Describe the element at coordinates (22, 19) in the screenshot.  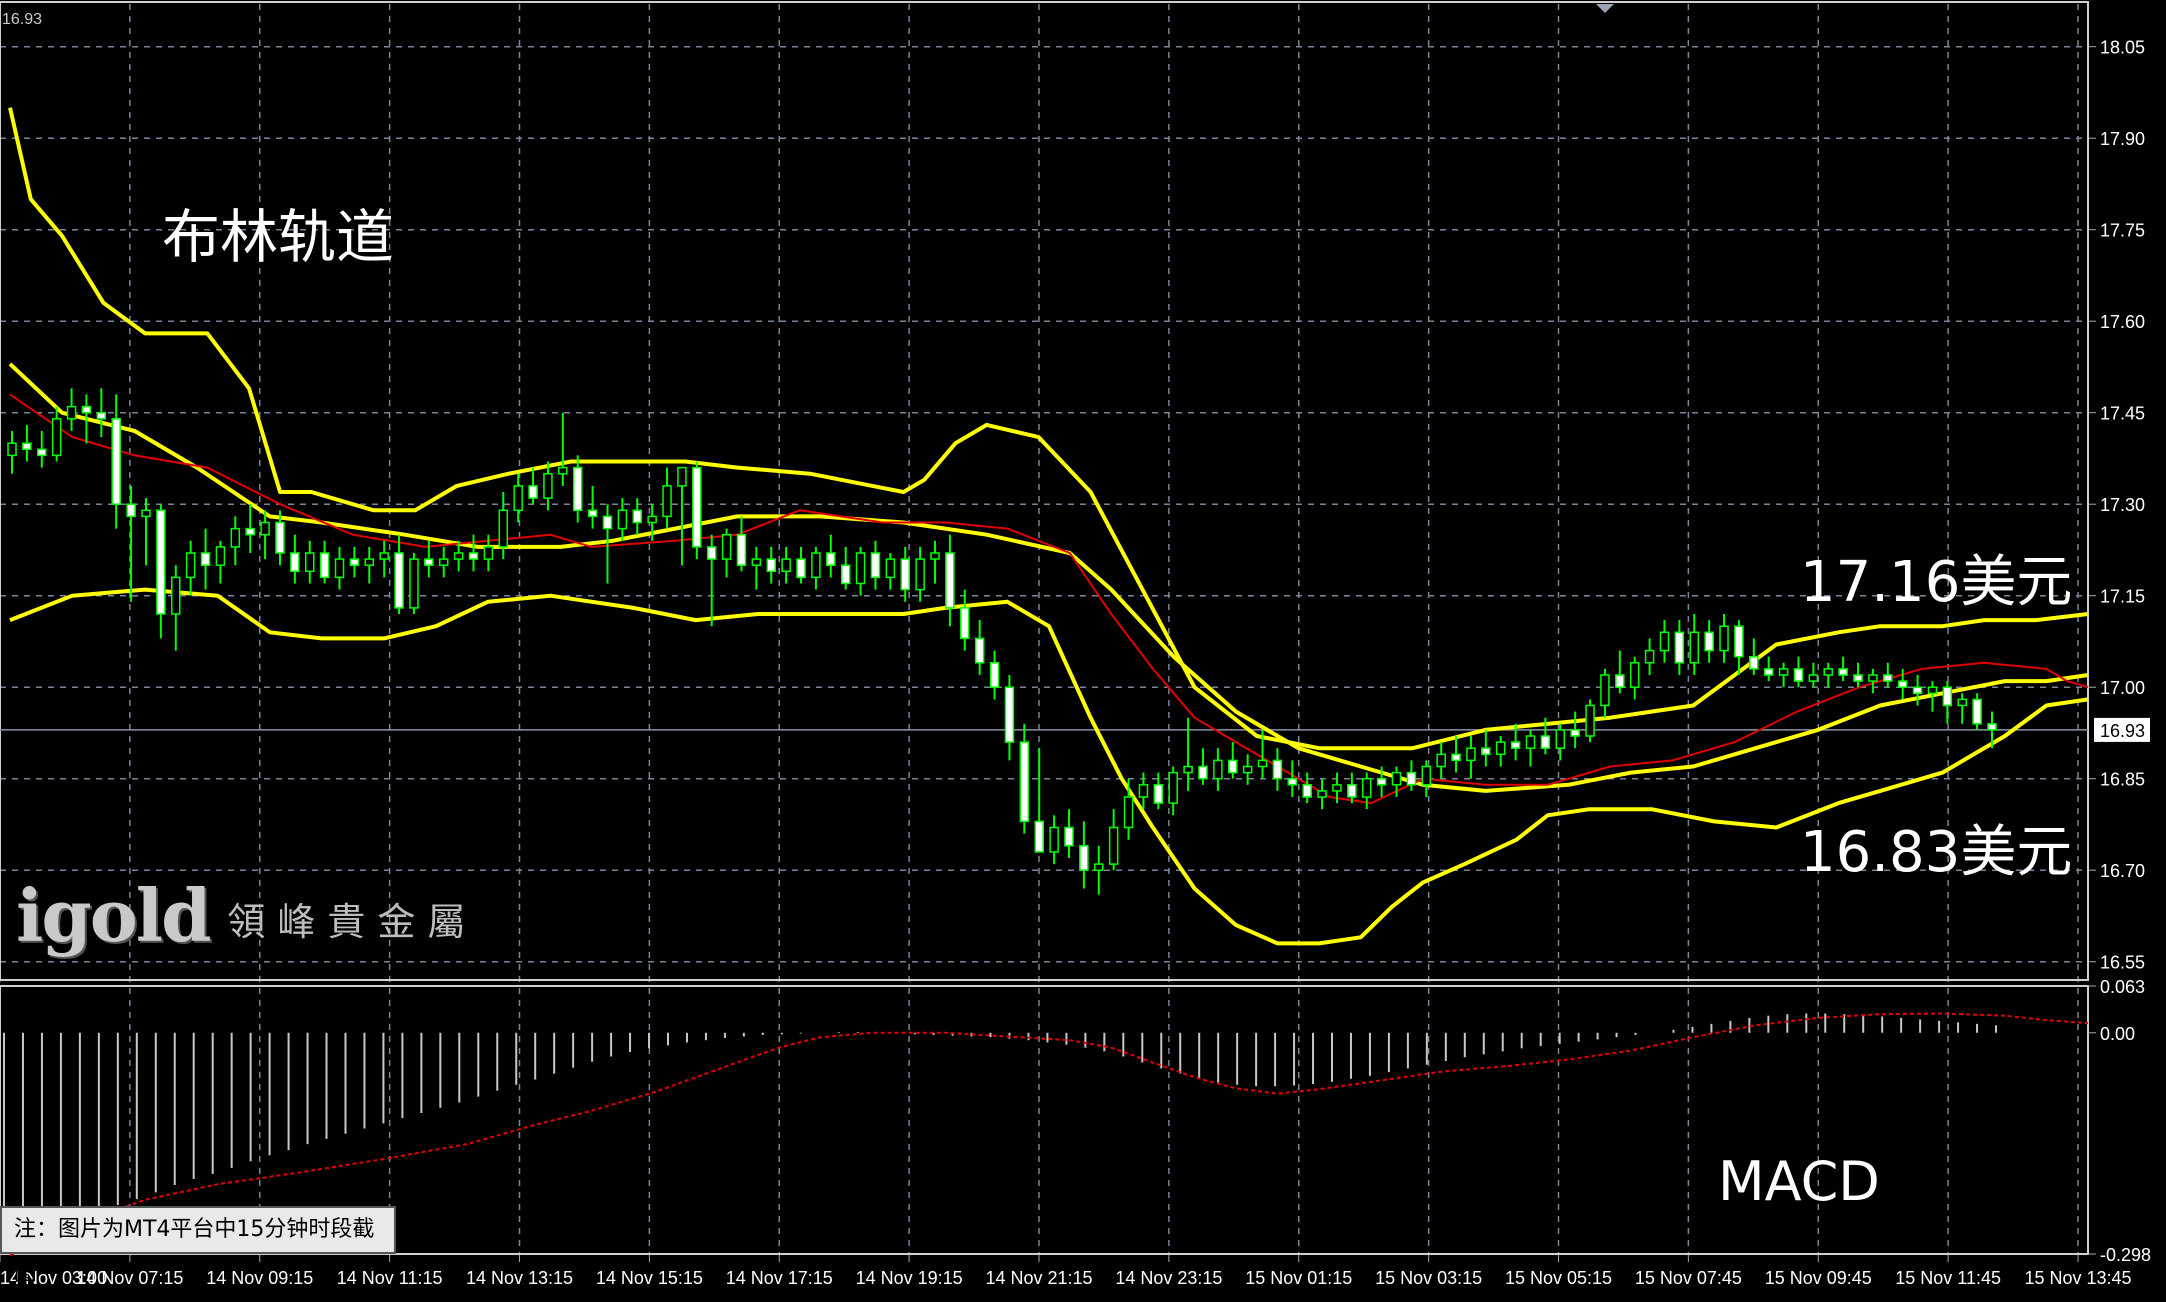
I see `top-left-price-label: 16.93` at that location.